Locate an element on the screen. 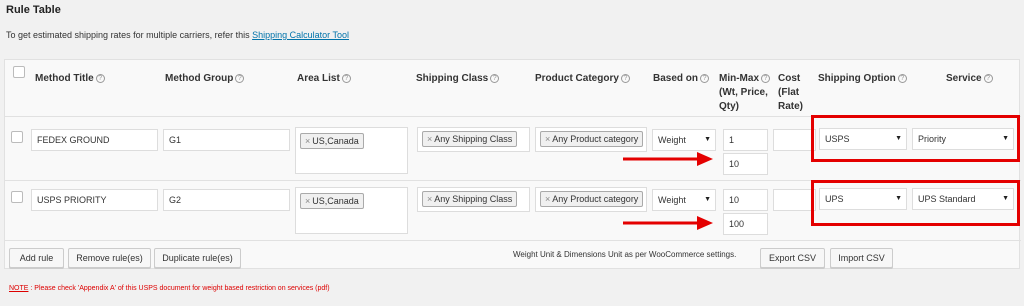 Image resolution: width=1024 pixels, height=306 pixels. header-shipping-class: Shipping Class? is located at coordinates (458, 79).